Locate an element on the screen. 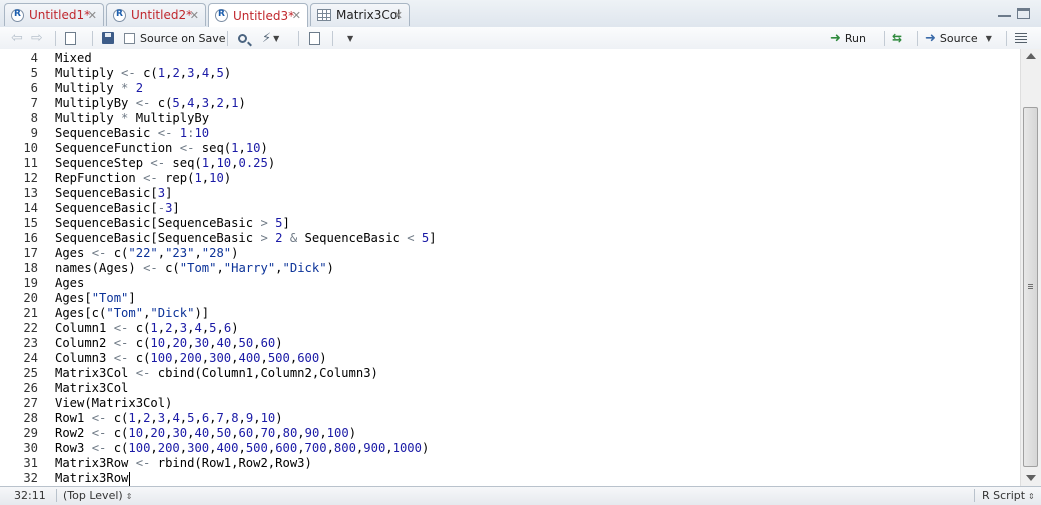 This screenshot has height=505, width=1041. code-text: Multiply <- c(1,2,3,4,5) is located at coordinates (143, 73).